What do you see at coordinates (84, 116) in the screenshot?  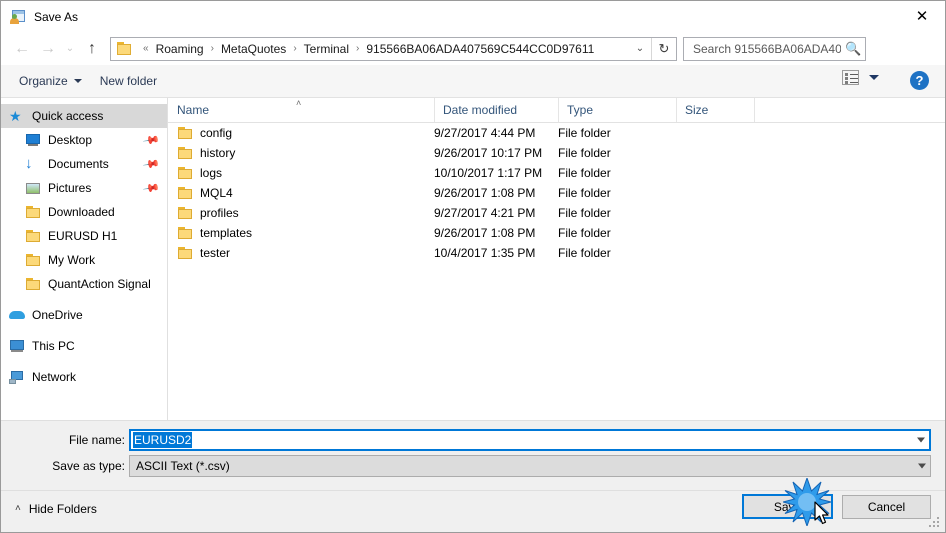 I see `sidebar-item-quick-access: ★ Quick access` at bounding box center [84, 116].